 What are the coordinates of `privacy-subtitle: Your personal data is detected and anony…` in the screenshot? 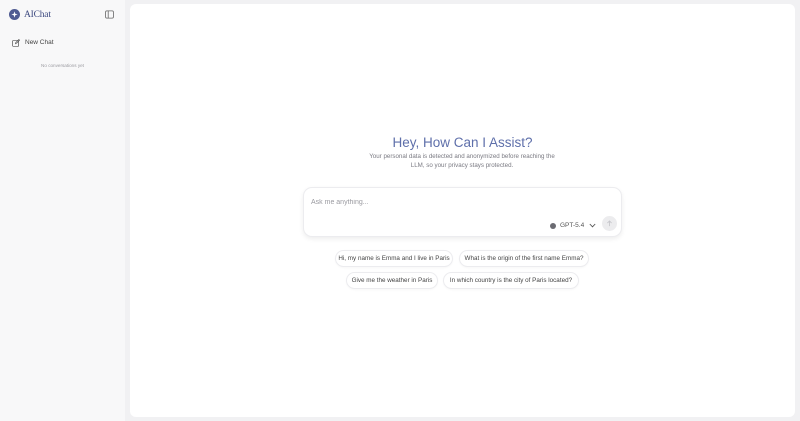 It's located at (462, 161).